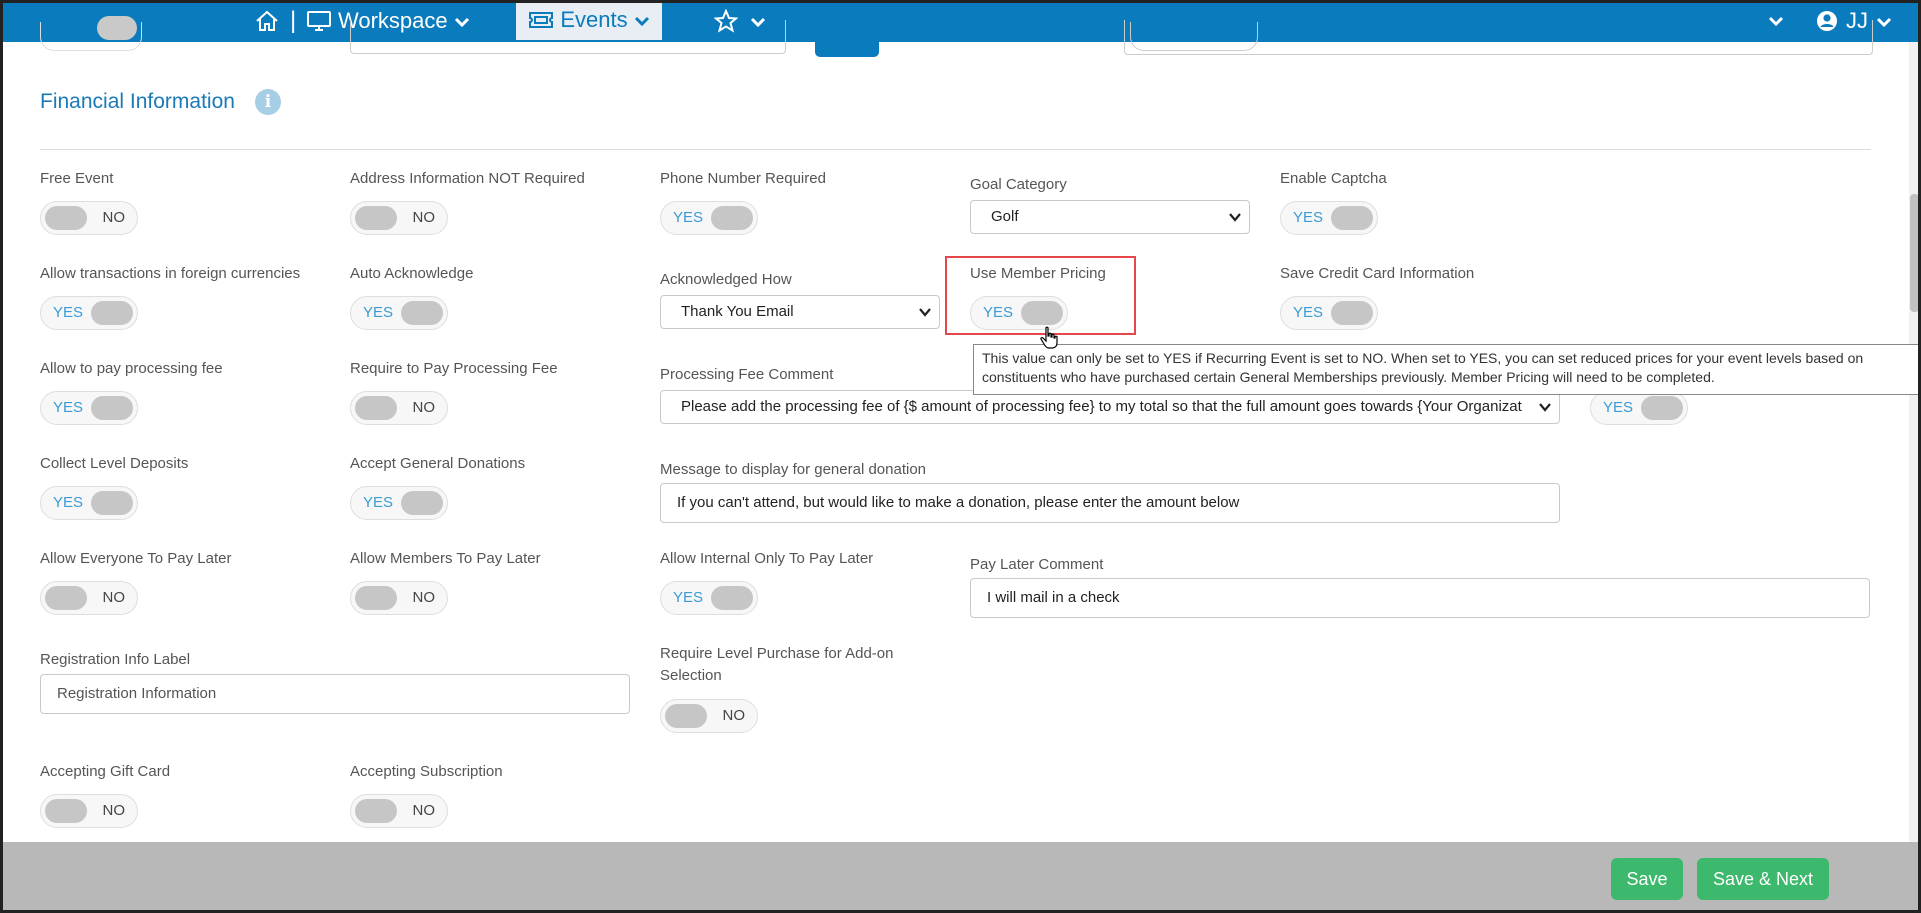 This screenshot has width=1921, height=913. I want to click on accepting-subscription-label: Accepting Subscription, so click(426, 771).